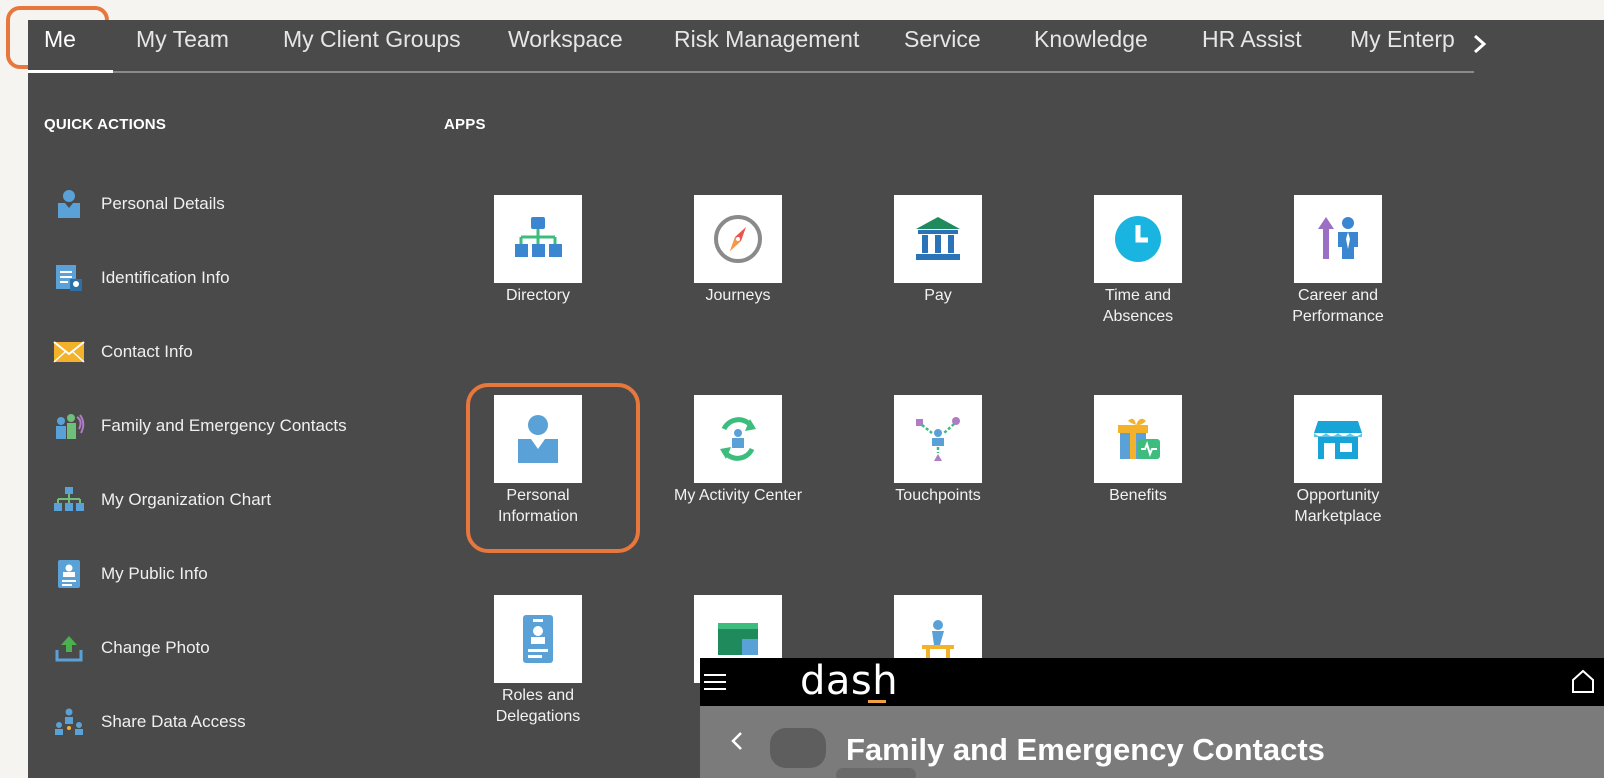  Describe the element at coordinates (105, 124) in the screenshot. I see `quick-actions-heading: QUICK ACTIONS` at that location.